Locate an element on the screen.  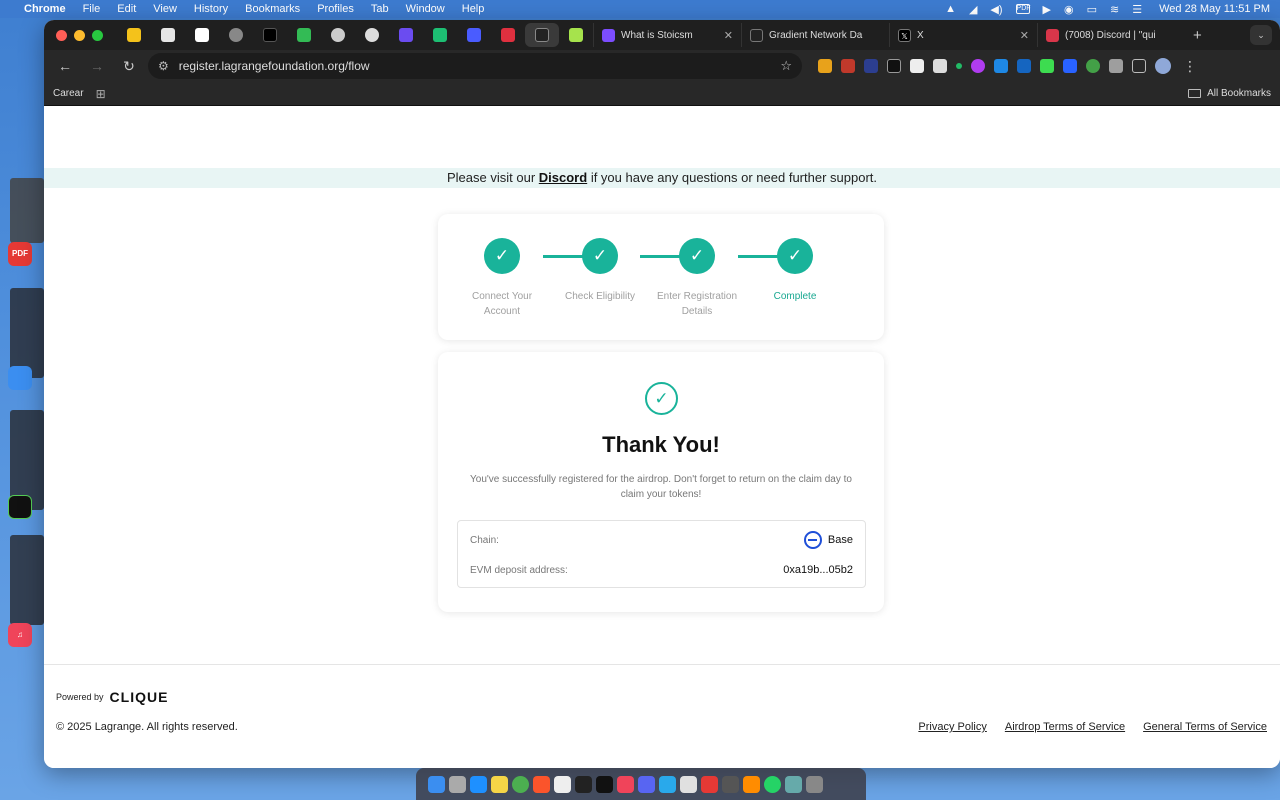
telegram-dock-icon is located at coordinates (667, 784).